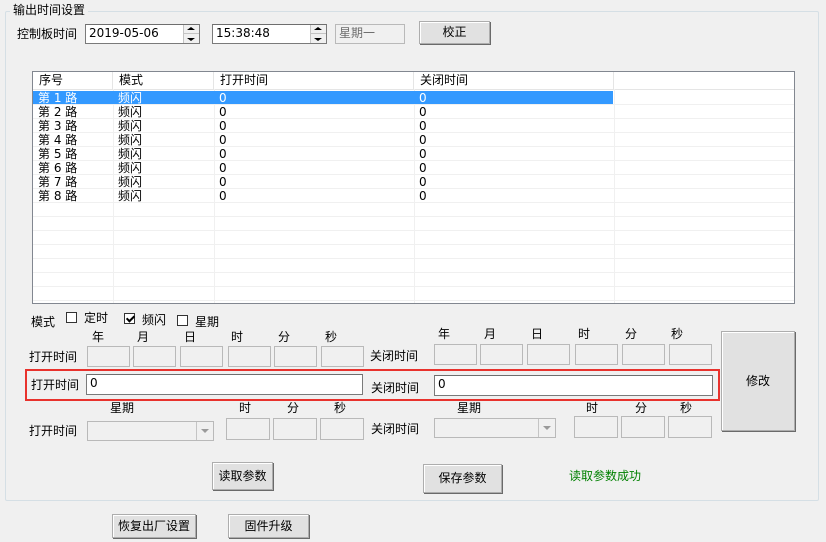  Describe the element at coordinates (314, 80) in the screenshot. I see `column-header-open-time: 打开时间` at that location.